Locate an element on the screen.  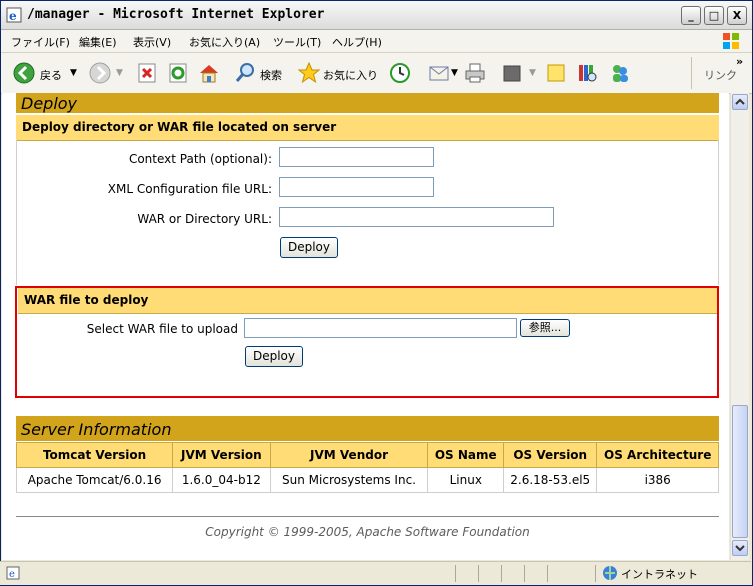
favorites-label: お気に入り is located at coordinates (350, 75).